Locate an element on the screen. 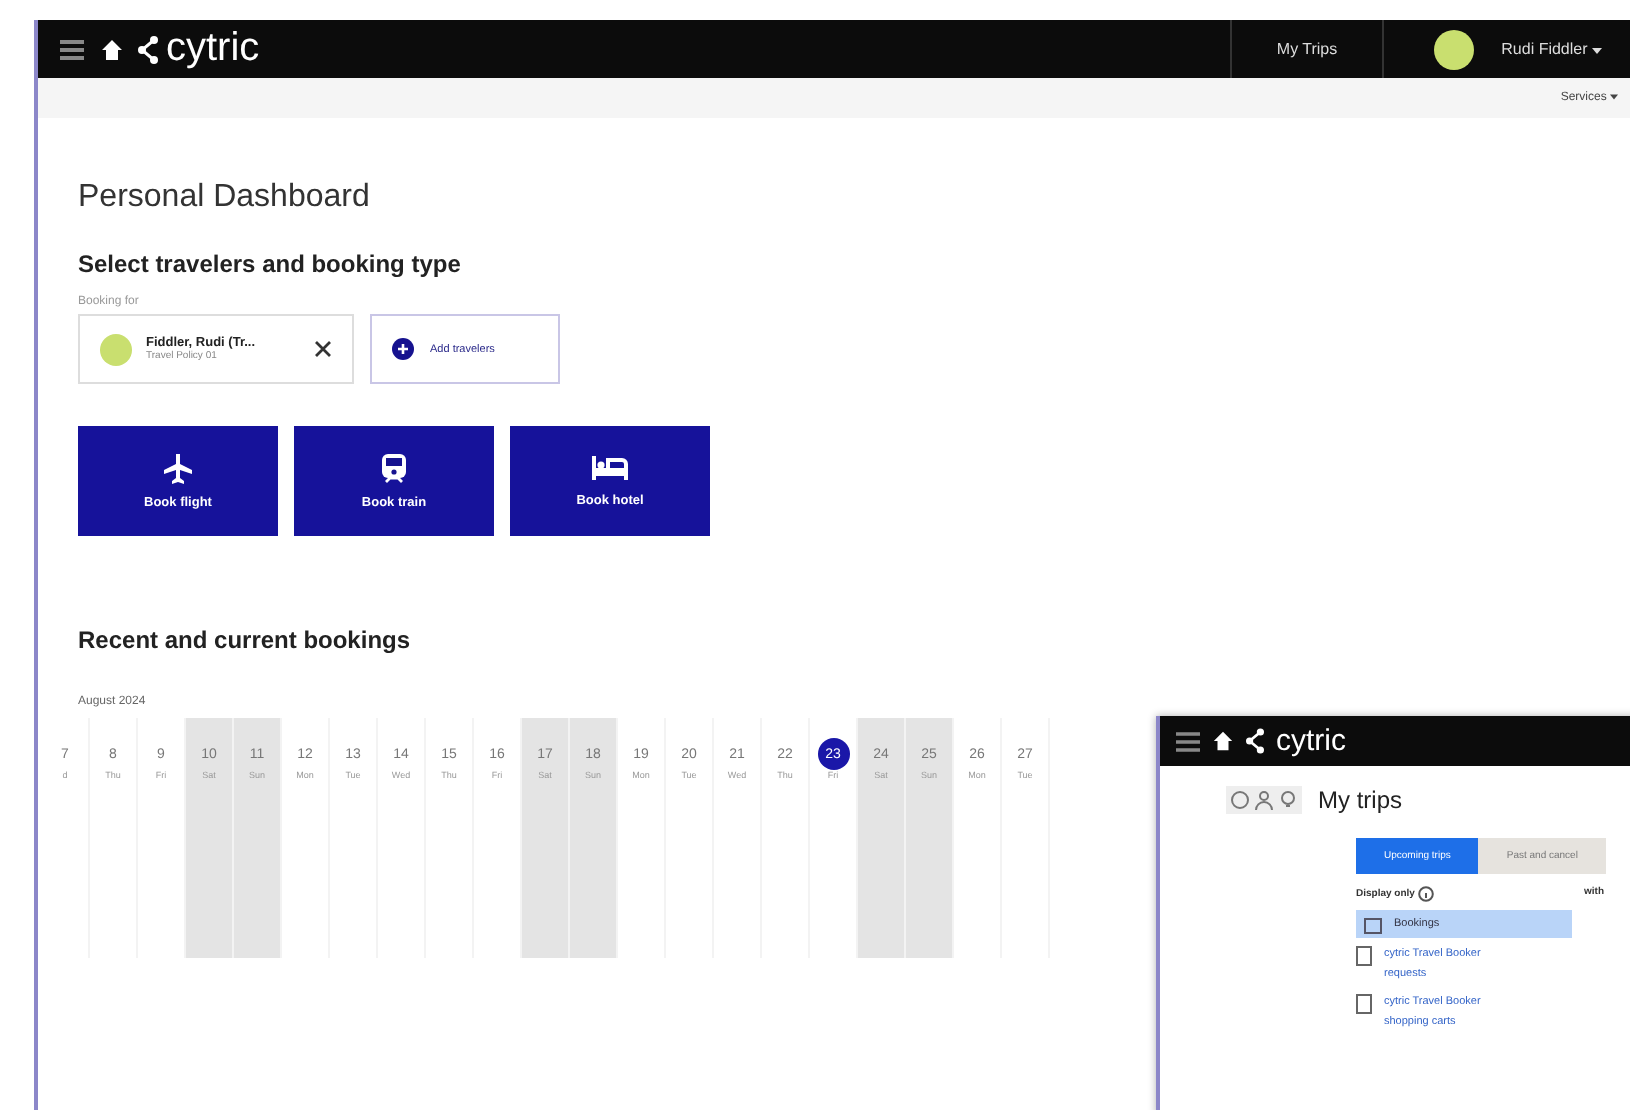 This screenshot has width=1630, height=1110. close-icon is located at coordinates (323, 349).